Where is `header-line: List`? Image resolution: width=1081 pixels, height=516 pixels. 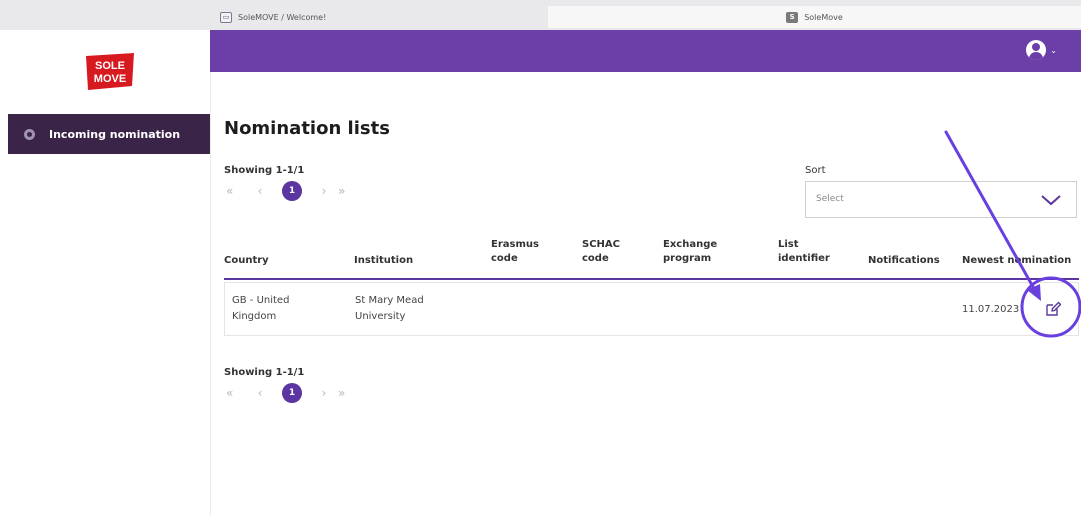 header-line: List is located at coordinates (788, 244).